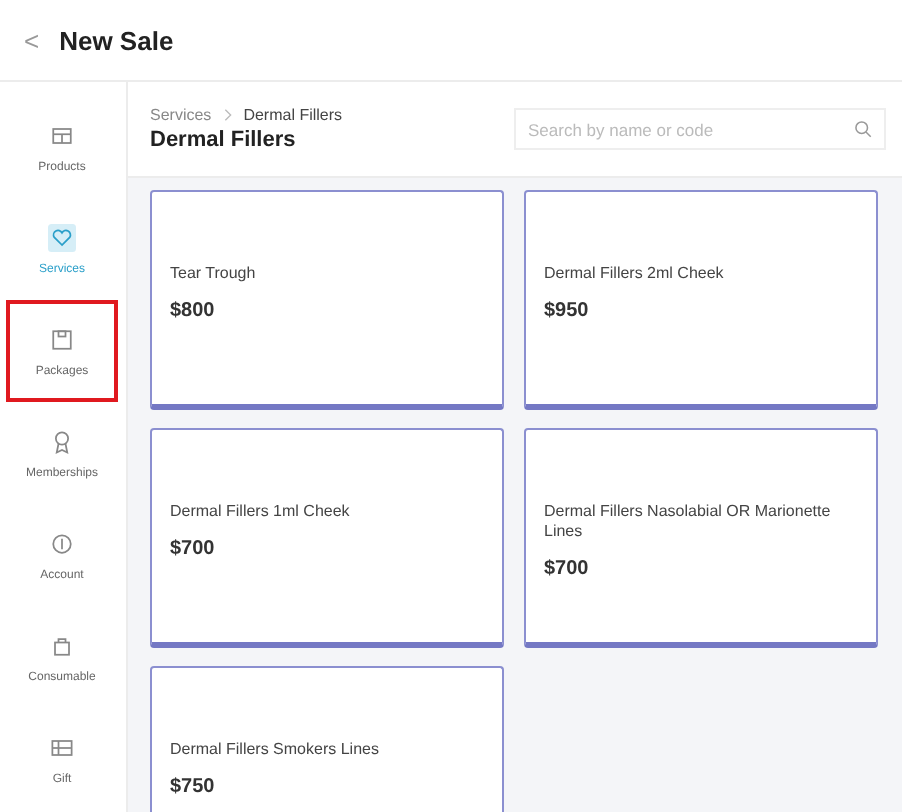 This screenshot has width=902, height=812. Describe the element at coordinates (260, 512) in the screenshot. I see `service-name: Dermal Fillers 1ml Cheek` at that location.